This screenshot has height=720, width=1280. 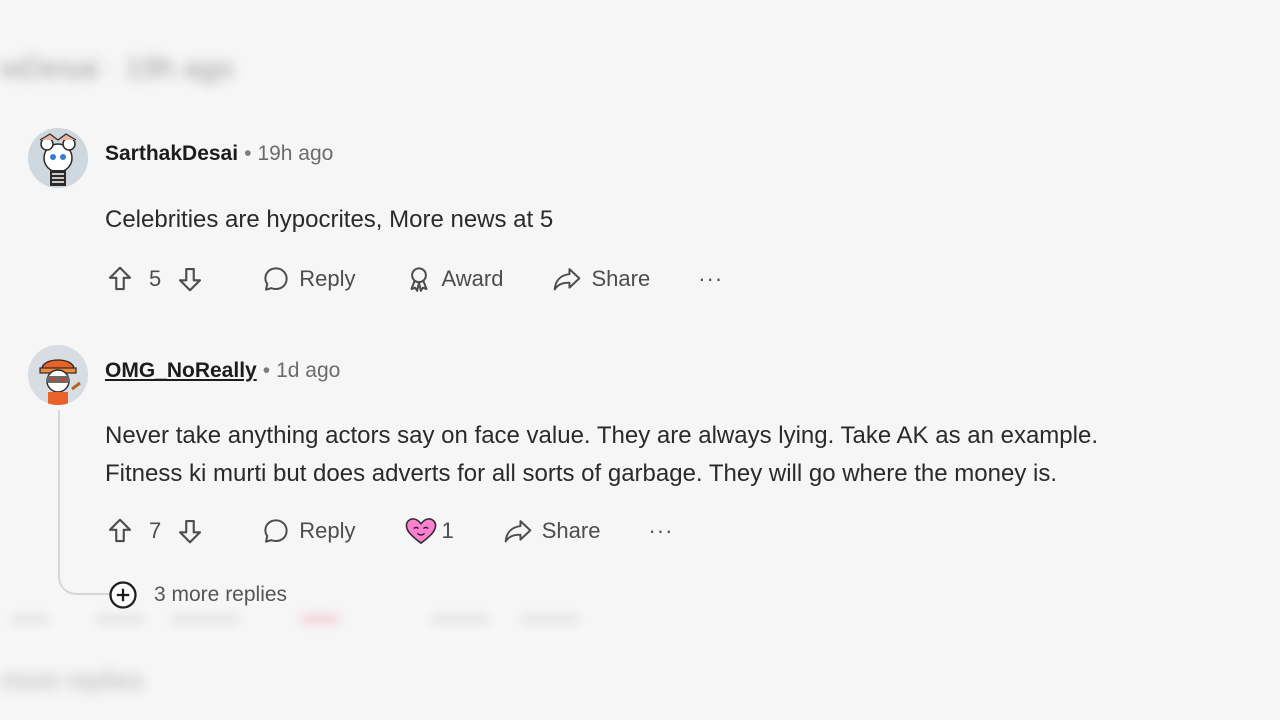 I want to click on award-count: 1, so click(x=447, y=530).